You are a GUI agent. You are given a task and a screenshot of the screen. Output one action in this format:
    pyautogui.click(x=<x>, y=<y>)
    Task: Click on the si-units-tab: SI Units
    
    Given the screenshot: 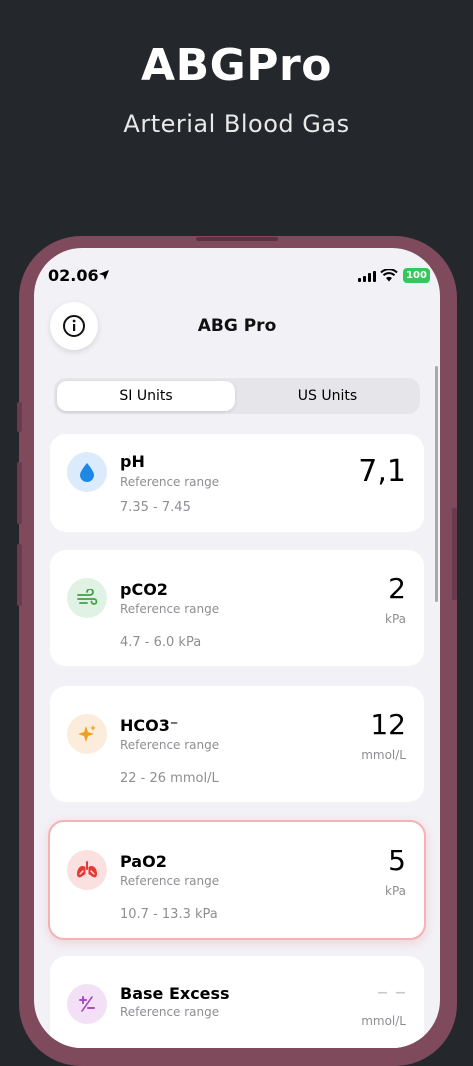 What is the action you would take?
    pyautogui.click(x=146, y=396)
    